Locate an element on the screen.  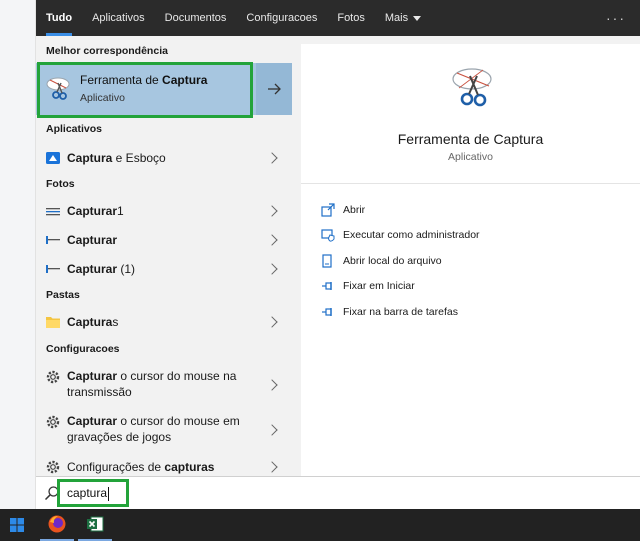
best-match-expand-button is located at coordinates (274, 89).